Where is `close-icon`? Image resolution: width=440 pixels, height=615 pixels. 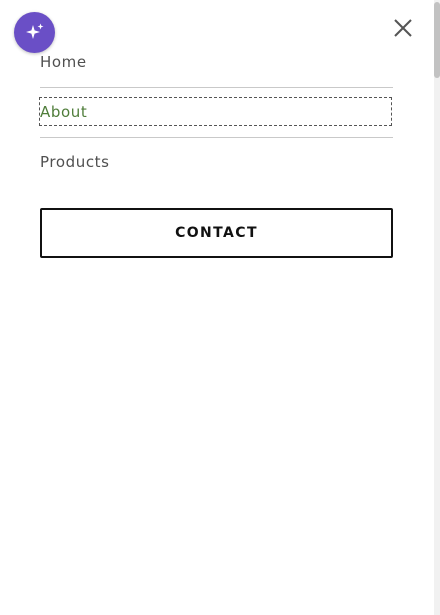
close-icon is located at coordinates (403, 28).